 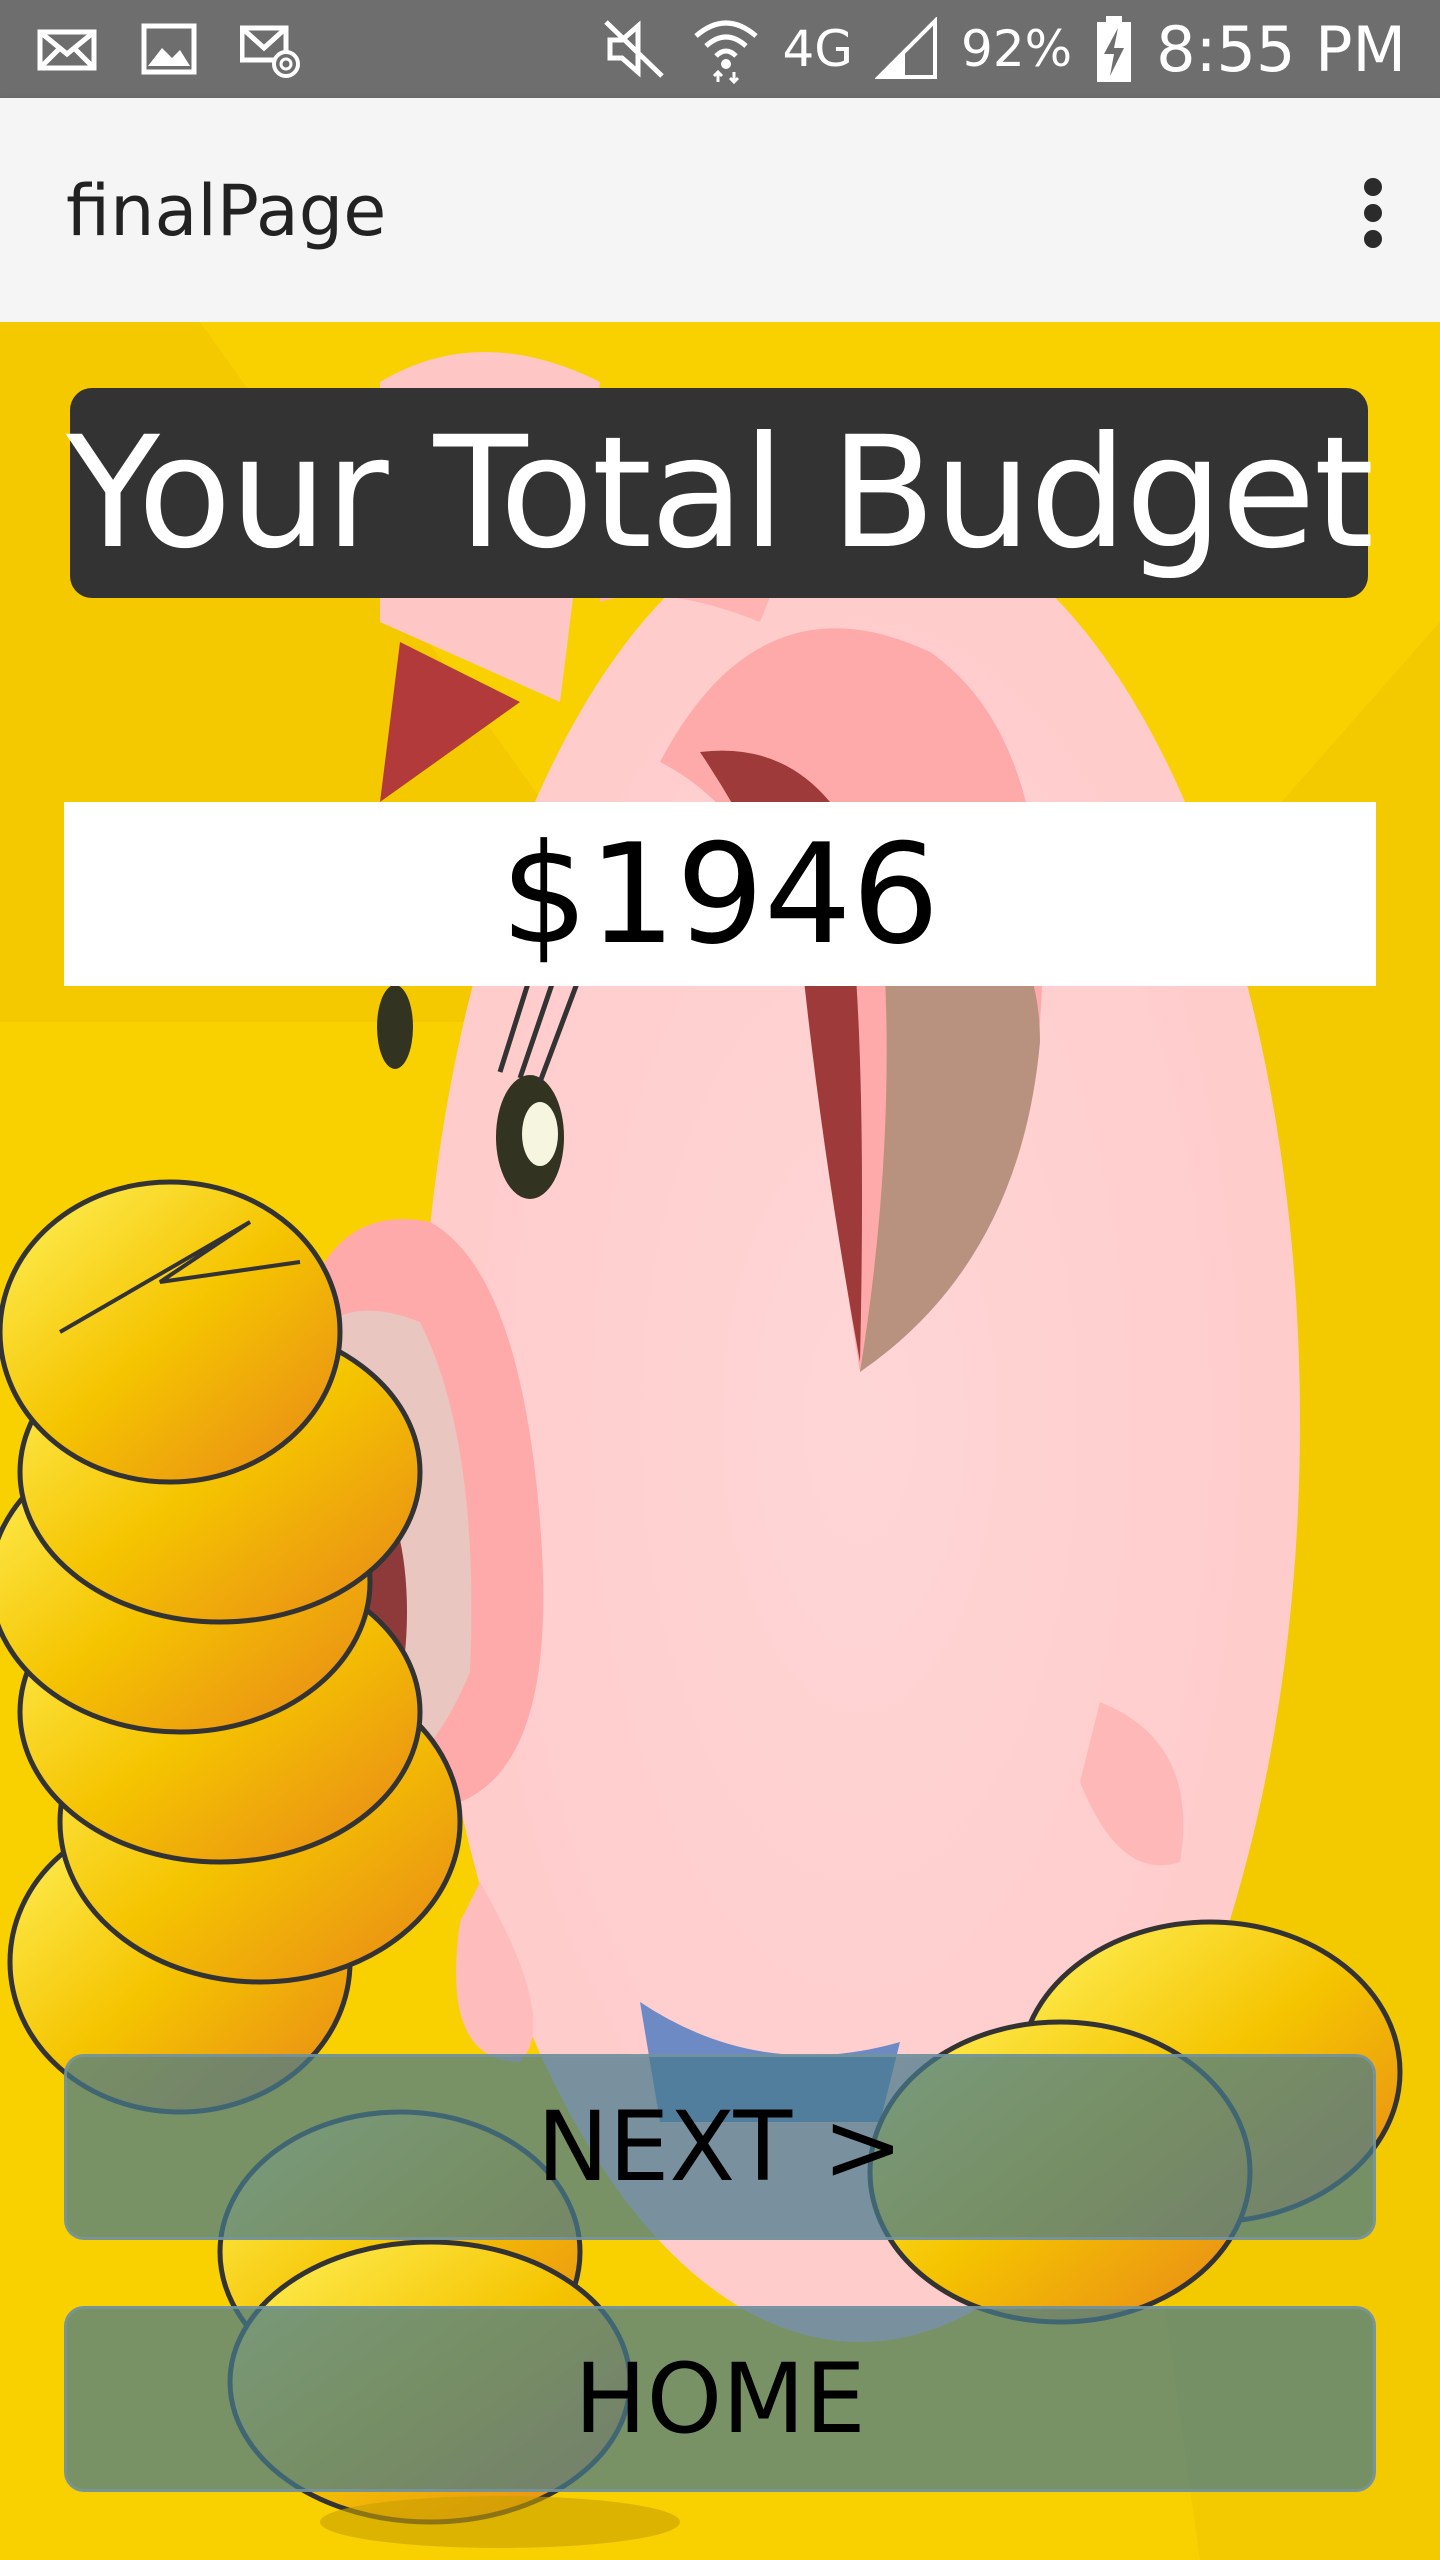 I want to click on battery-charging-icon, so click(x=1114, y=49).